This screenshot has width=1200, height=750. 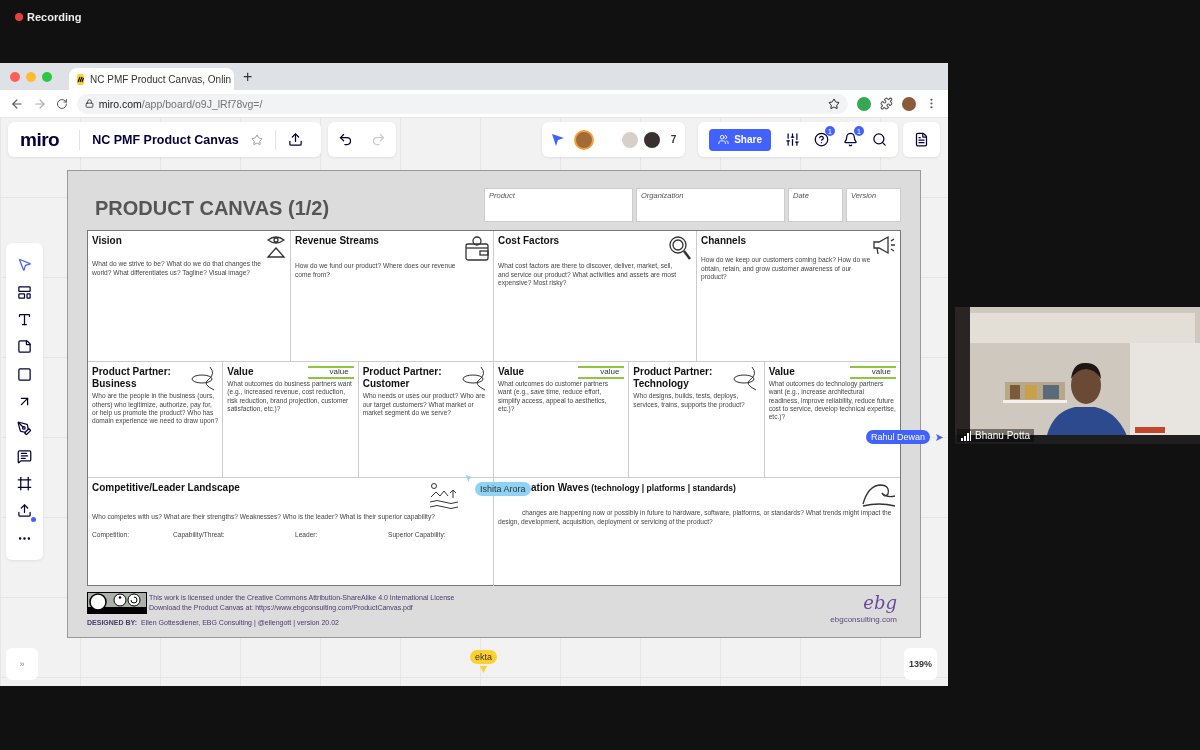 What do you see at coordinates (80, 79) in the screenshot?
I see `favicon-icon` at bounding box center [80, 79].